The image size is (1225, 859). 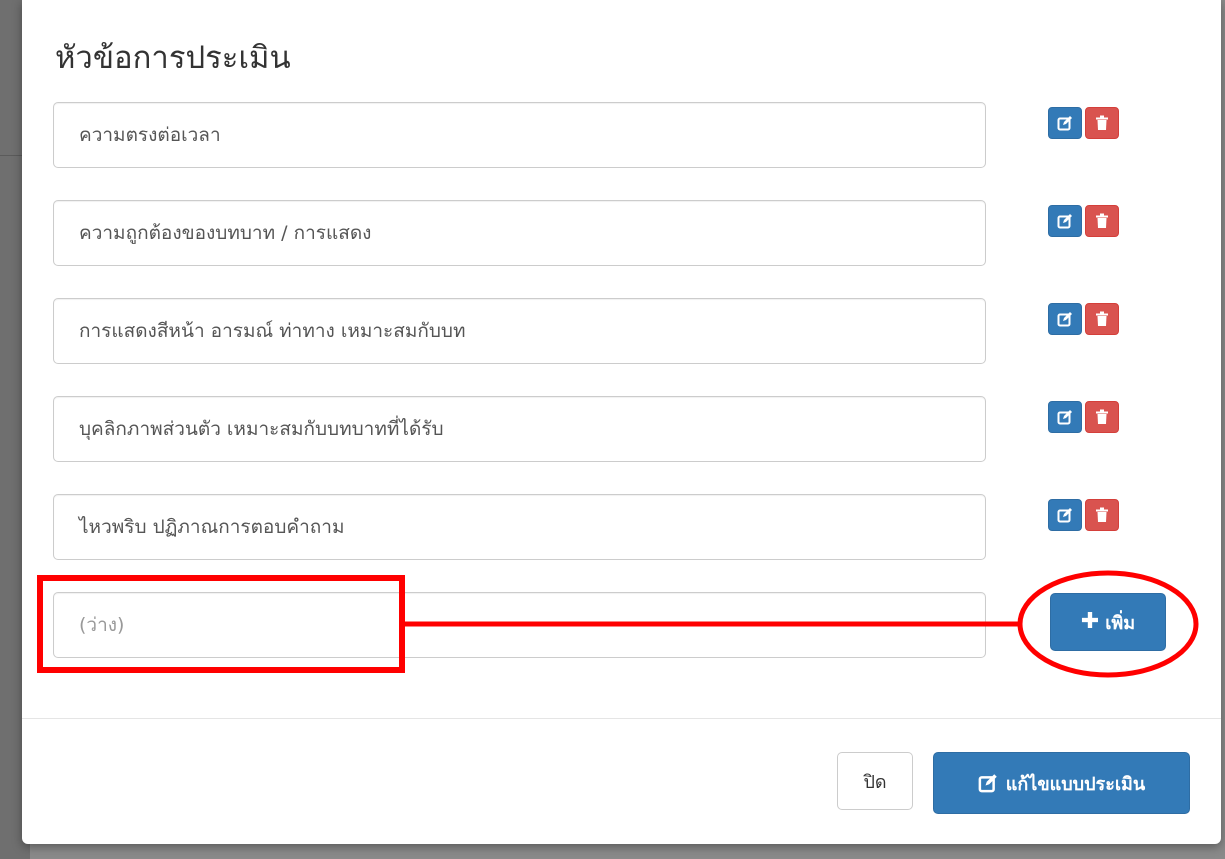 I want to click on criteria-row: ความตรงต่อเวลา, so click(x=621, y=136).